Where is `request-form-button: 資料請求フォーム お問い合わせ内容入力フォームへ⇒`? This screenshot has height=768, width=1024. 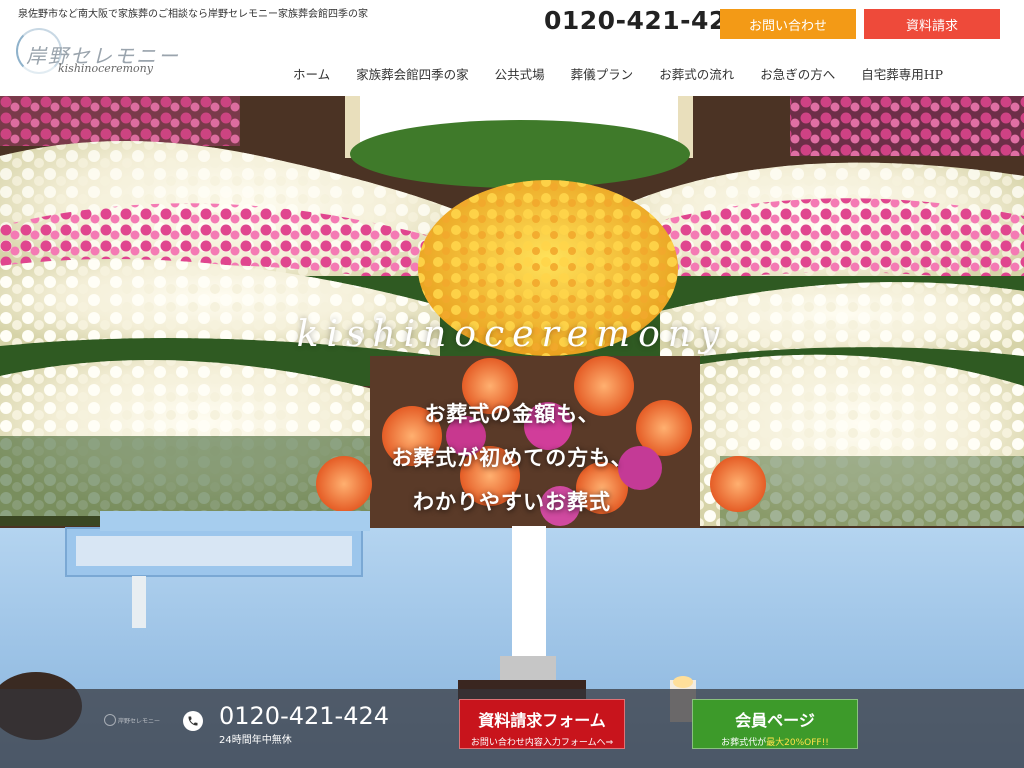 request-form-button: 資料請求フォーム お問い合わせ内容入力フォームへ⇒ is located at coordinates (542, 724).